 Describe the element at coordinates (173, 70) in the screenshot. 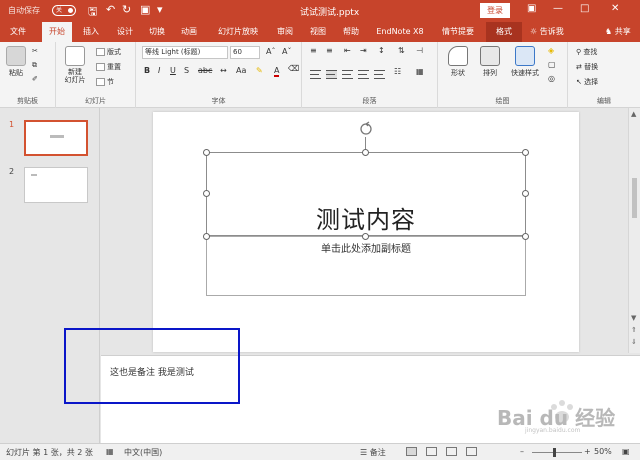

I see `underline-button: U` at that location.